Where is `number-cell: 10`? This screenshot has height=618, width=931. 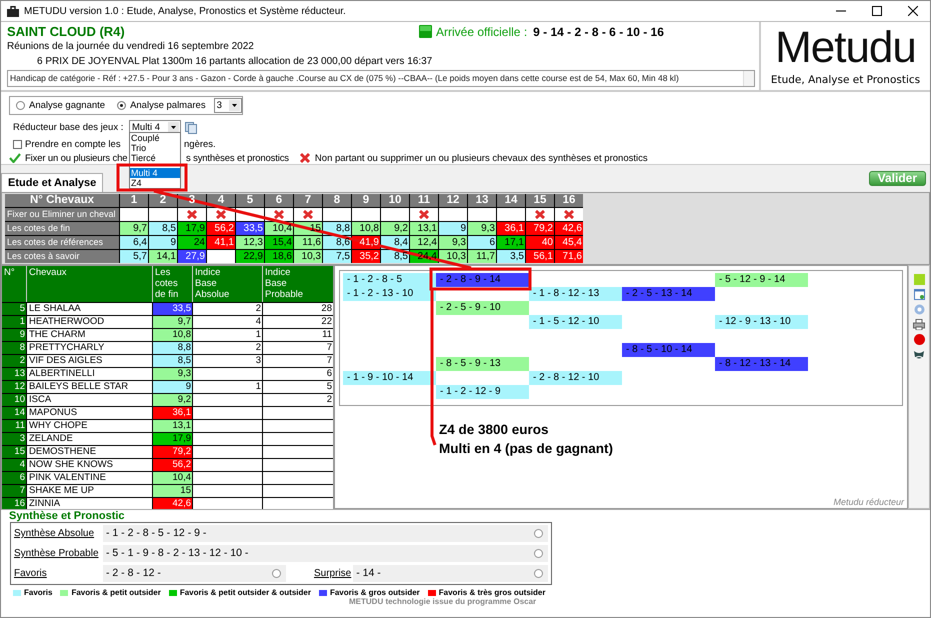 number-cell: 10 is located at coordinates (14, 400).